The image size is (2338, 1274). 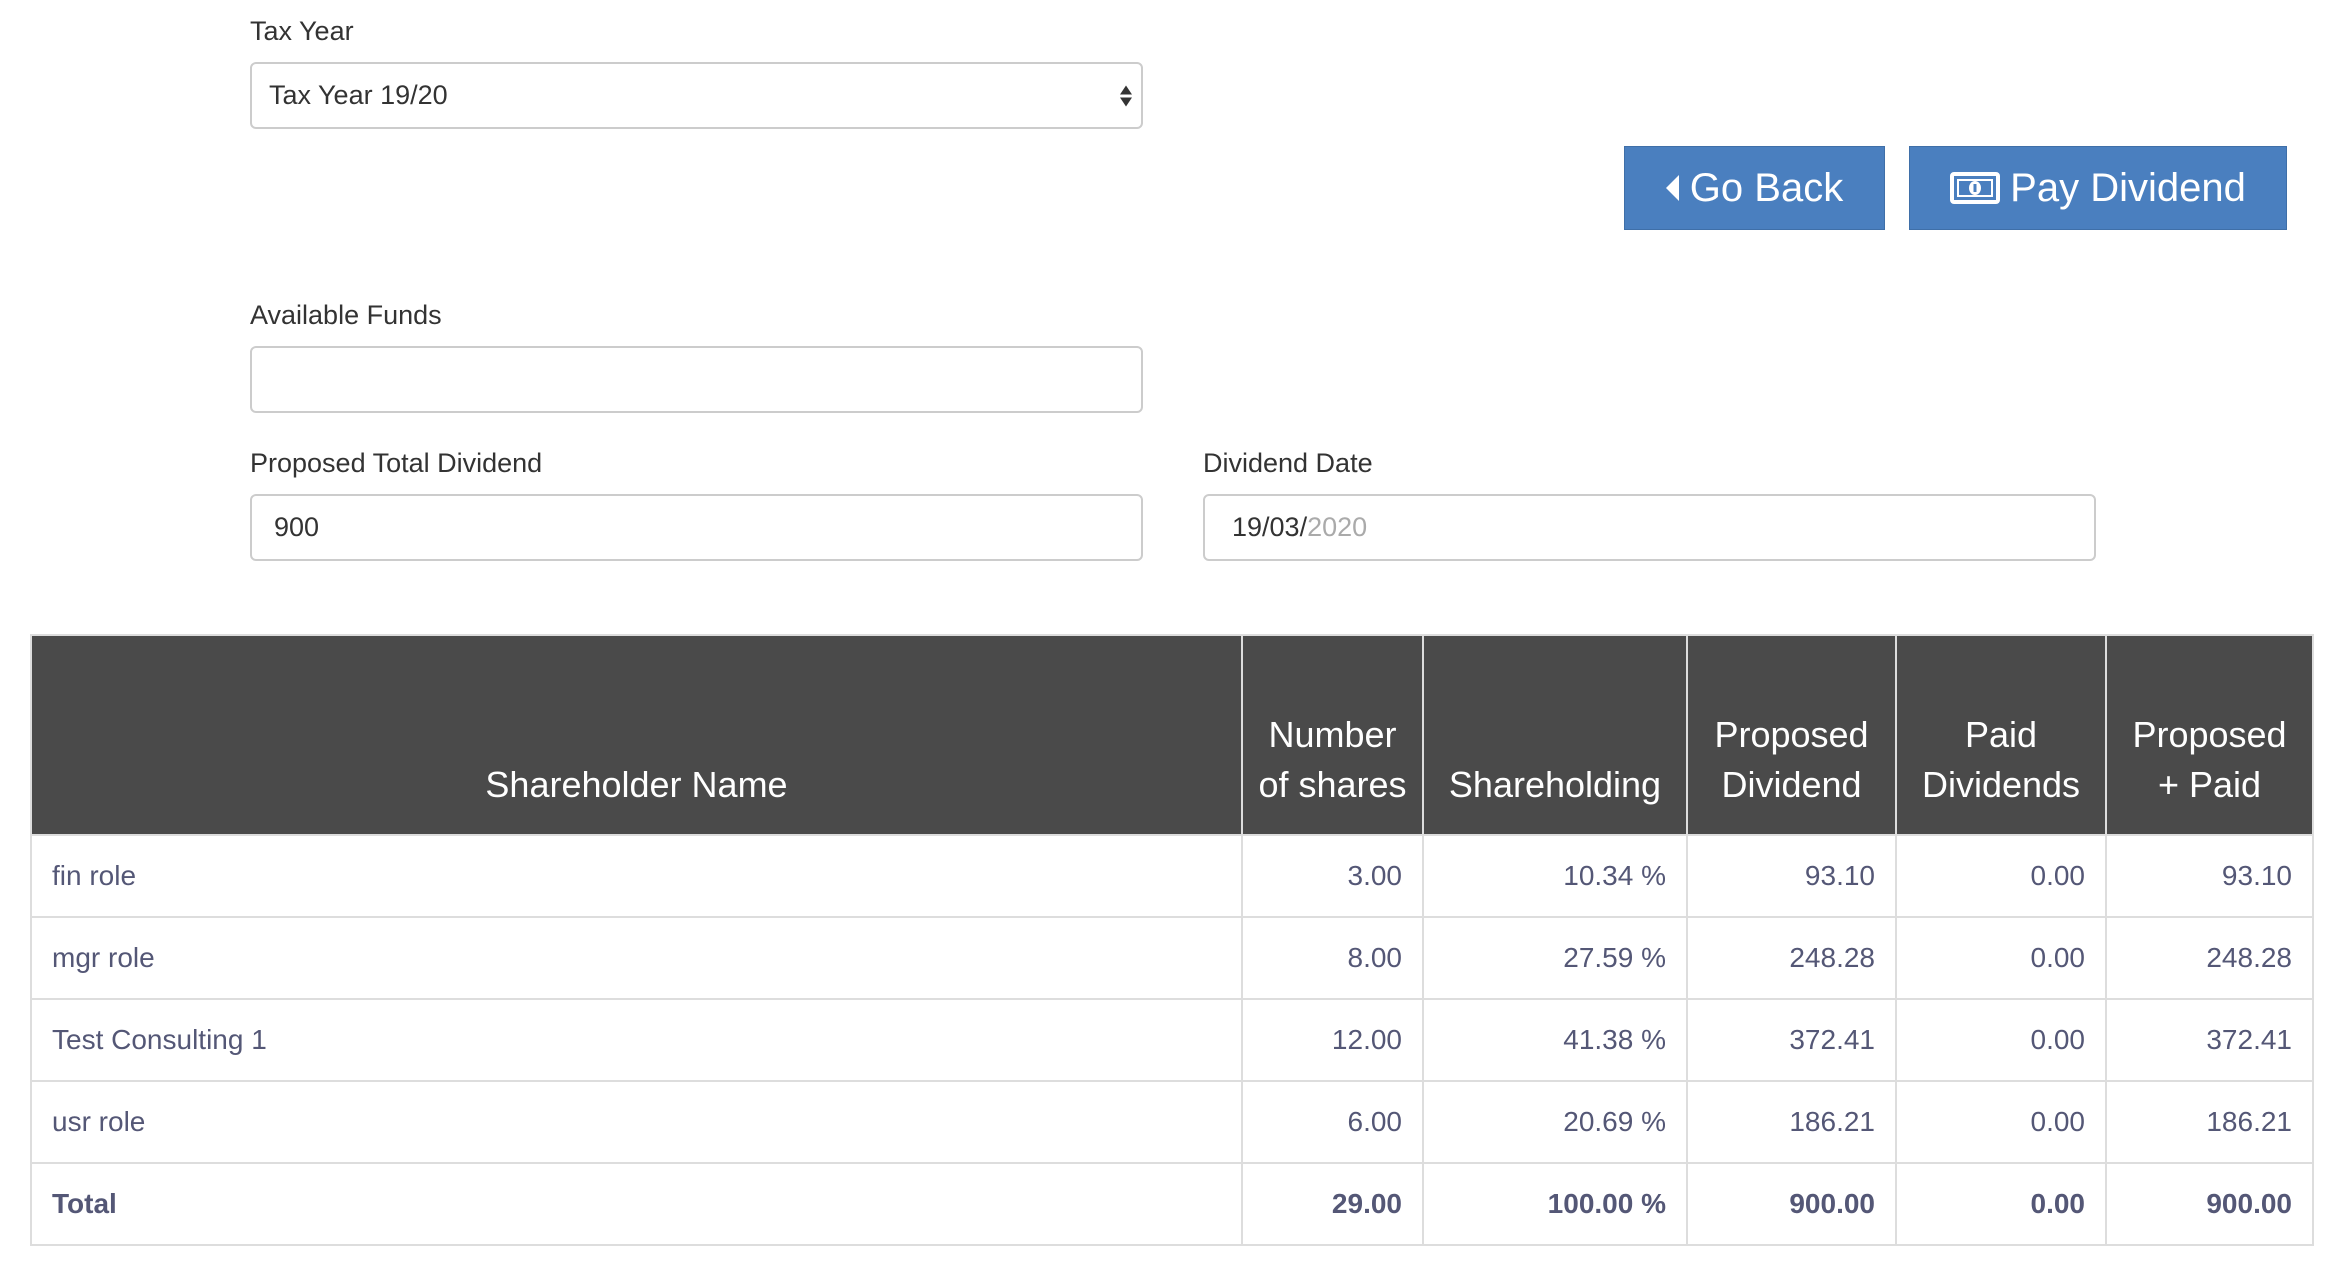 I want to click on shareholding-cell: 20.69 %, so click(x=1555, y=1122).